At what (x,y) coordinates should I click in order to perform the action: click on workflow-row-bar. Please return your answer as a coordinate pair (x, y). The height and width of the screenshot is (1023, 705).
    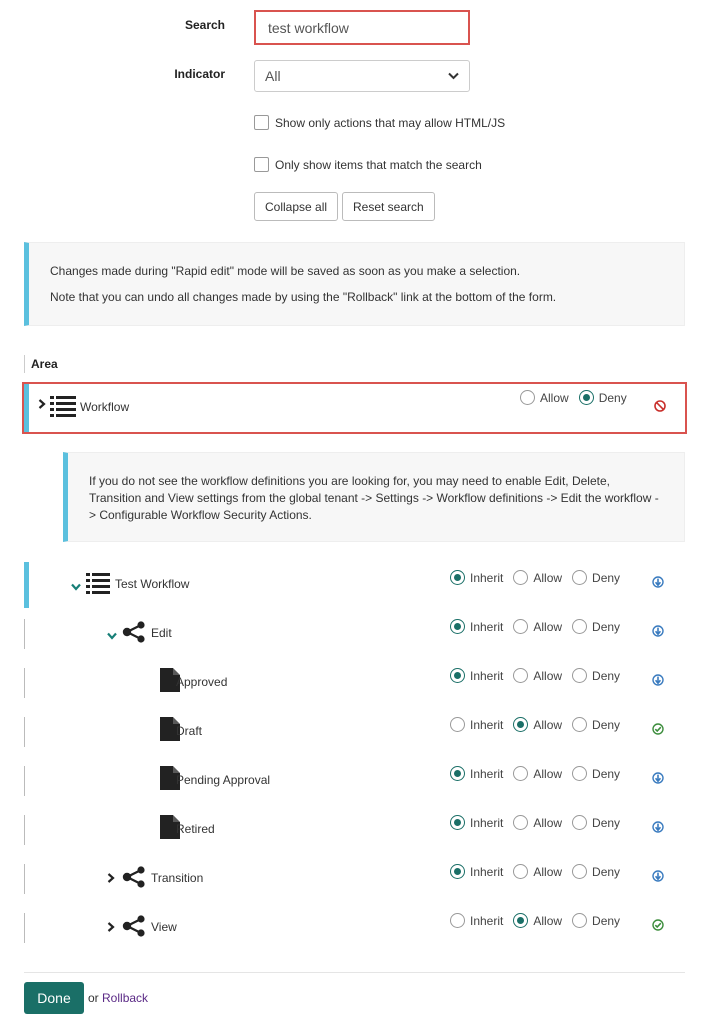
    Looking at the image, I should click on (26, 408).